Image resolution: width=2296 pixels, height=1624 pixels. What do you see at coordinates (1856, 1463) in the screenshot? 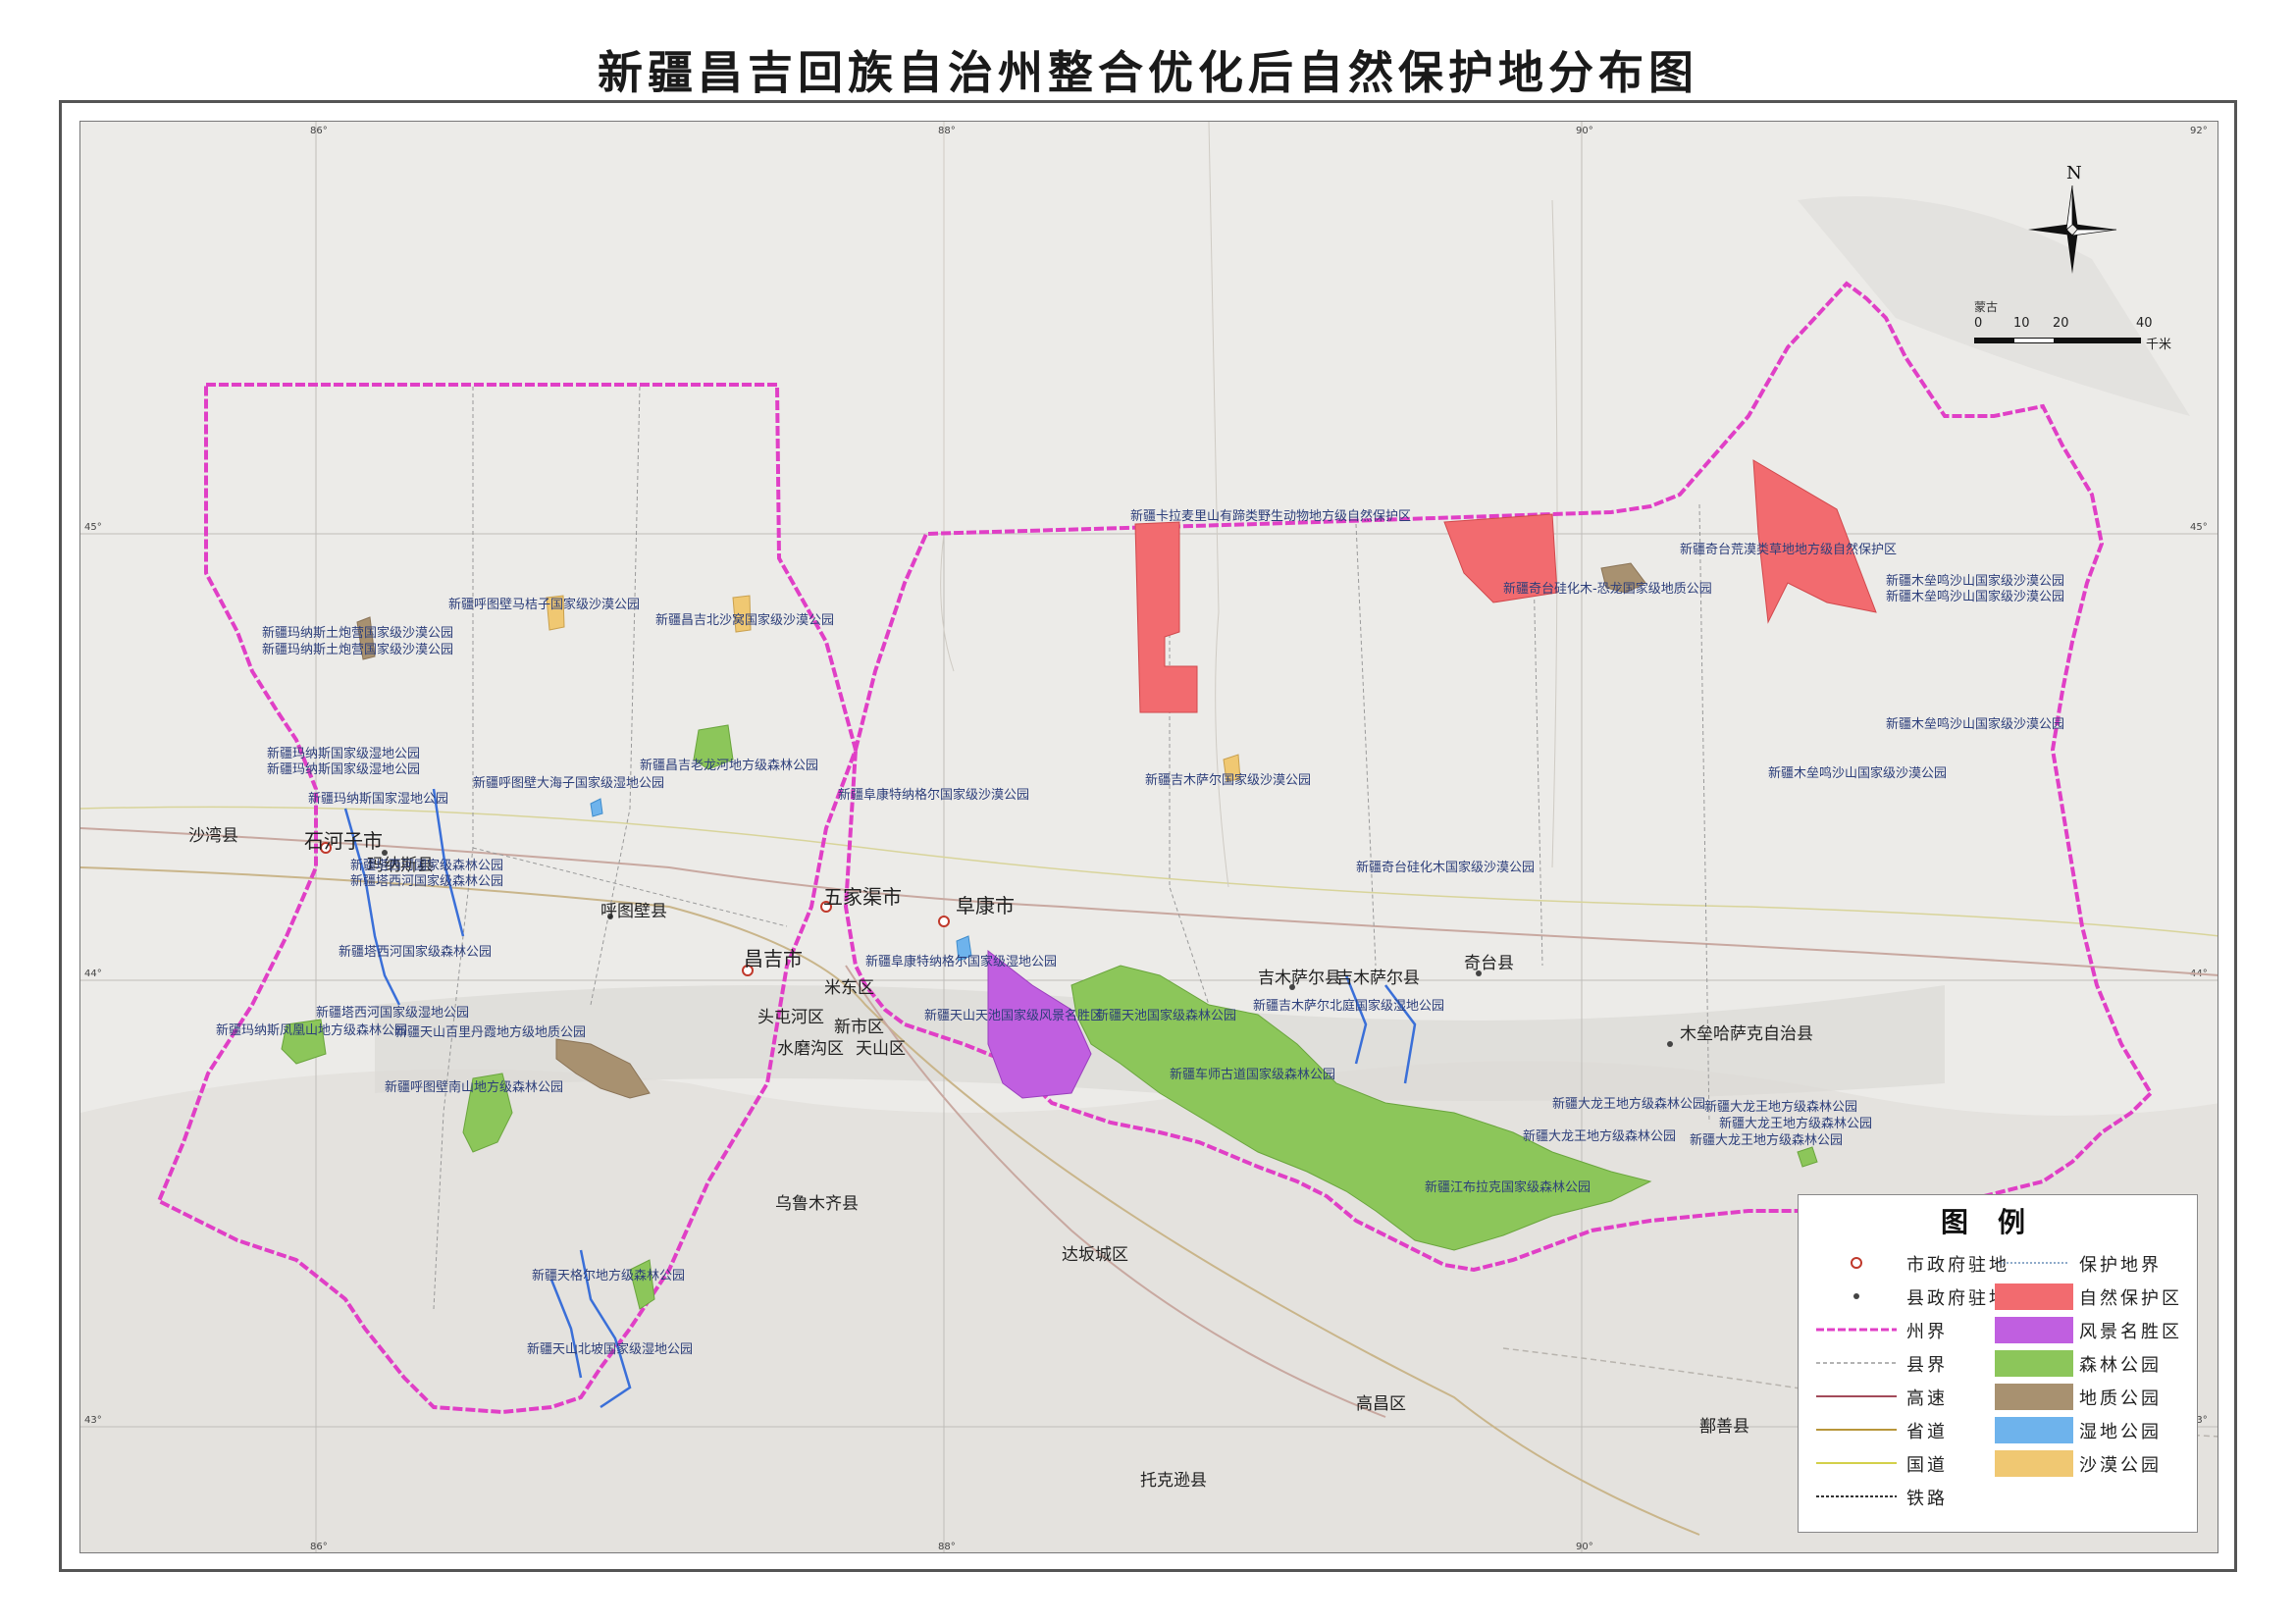
I see `national-road-icon` at bounding box center [1856, 1463].